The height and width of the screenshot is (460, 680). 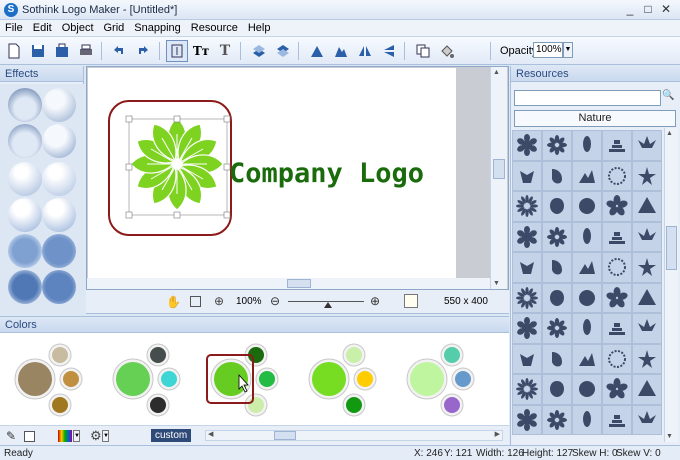 What do you see at coordinates (173, 302) in the screenshot?
I see `hand-tool-icon: ✋` at bounding box center [173, 302].